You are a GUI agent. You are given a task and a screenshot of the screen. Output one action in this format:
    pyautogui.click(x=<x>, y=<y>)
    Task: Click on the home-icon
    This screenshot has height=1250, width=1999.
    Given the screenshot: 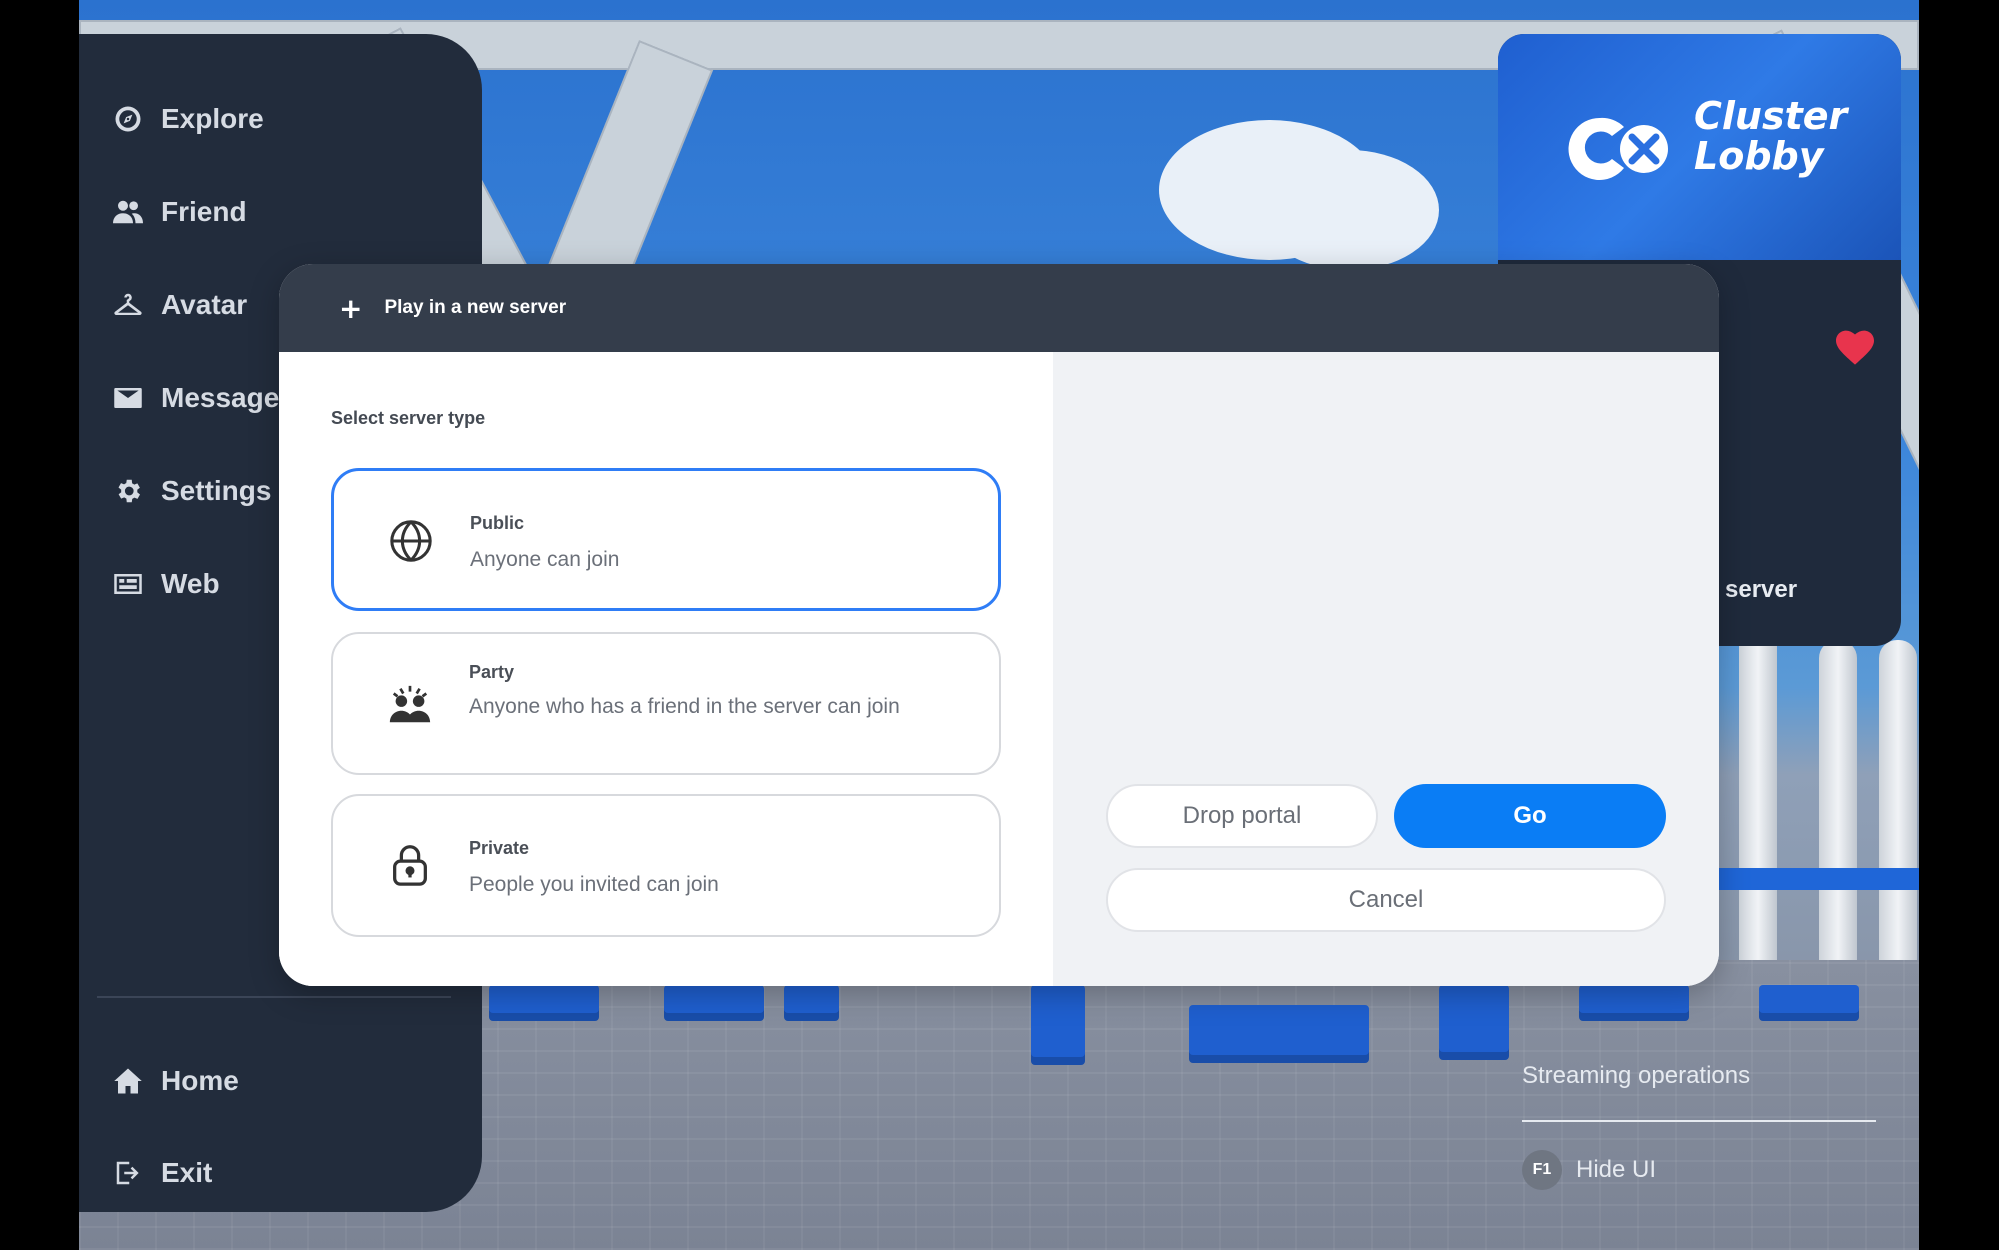 What is the action you would take?
    pyautogui.click(x=128, y=1081)
    